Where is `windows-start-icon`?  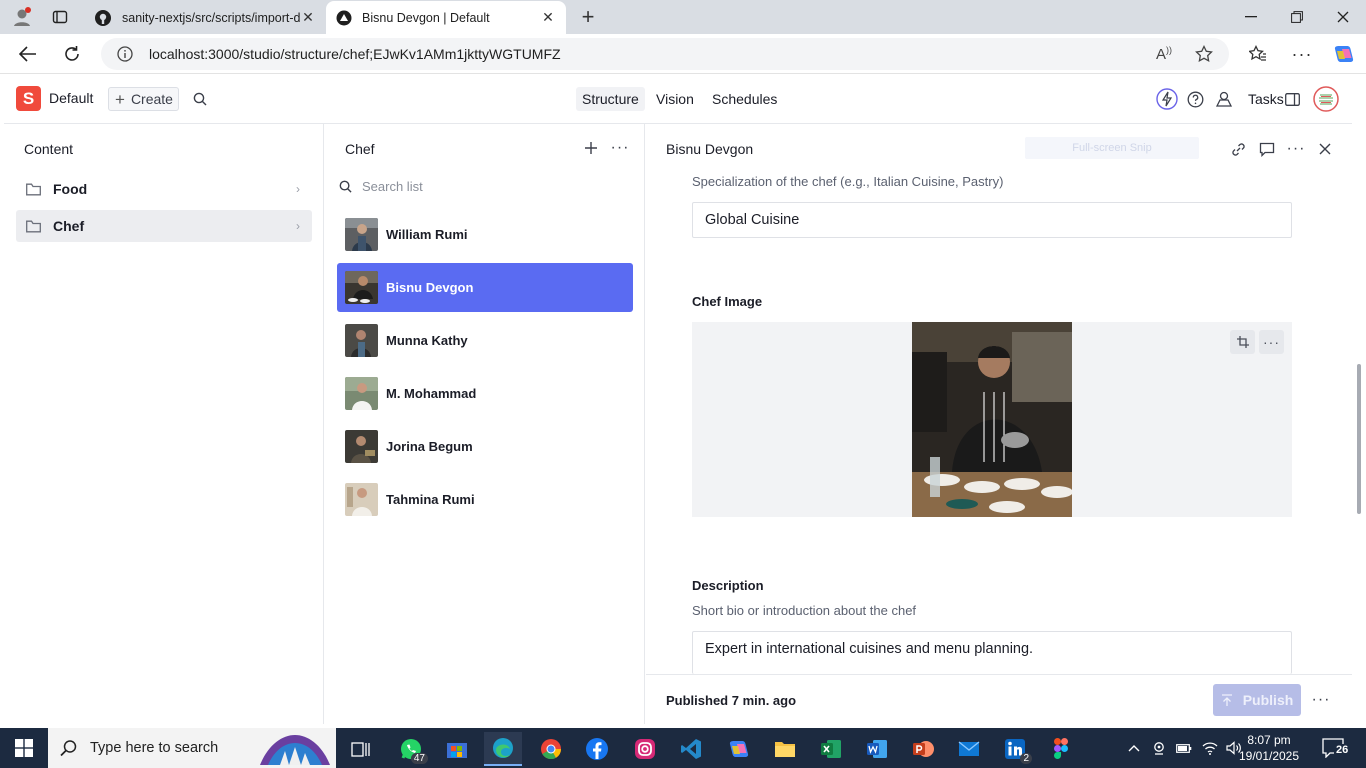 windows-start-icon is located at coordinates (24, 748).